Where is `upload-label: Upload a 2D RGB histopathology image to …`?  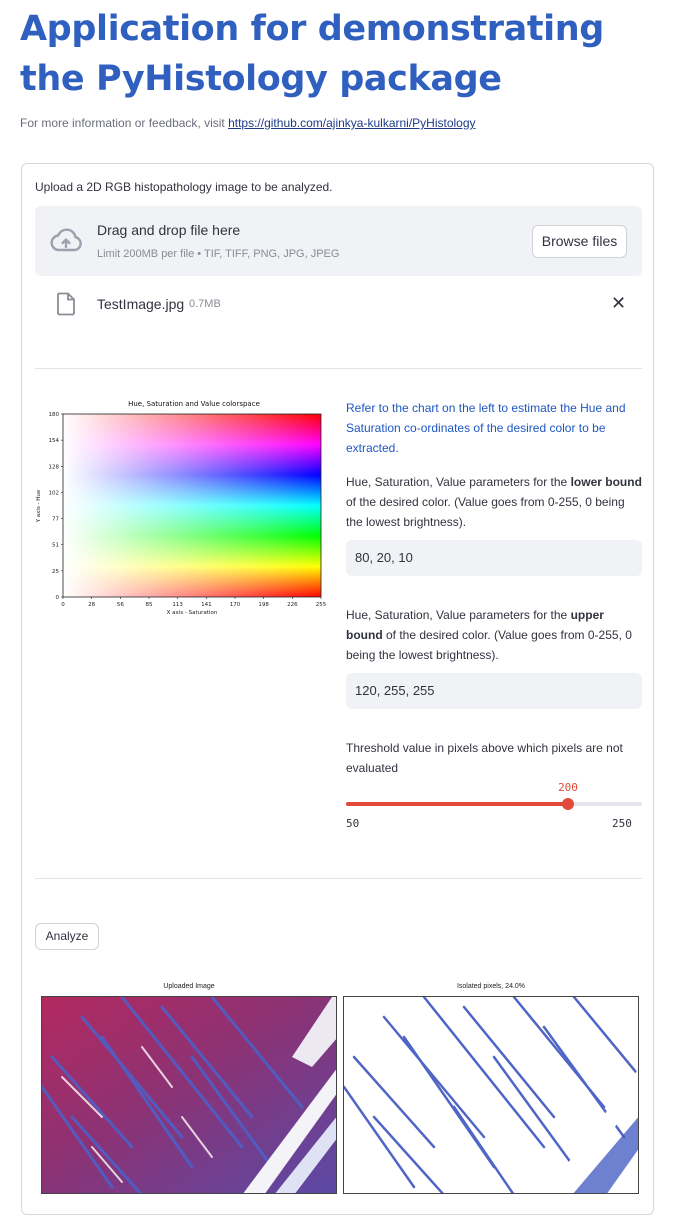
upload-label: Upload a 2D RGB histopathology image to … is located at coordinates (184, 187).